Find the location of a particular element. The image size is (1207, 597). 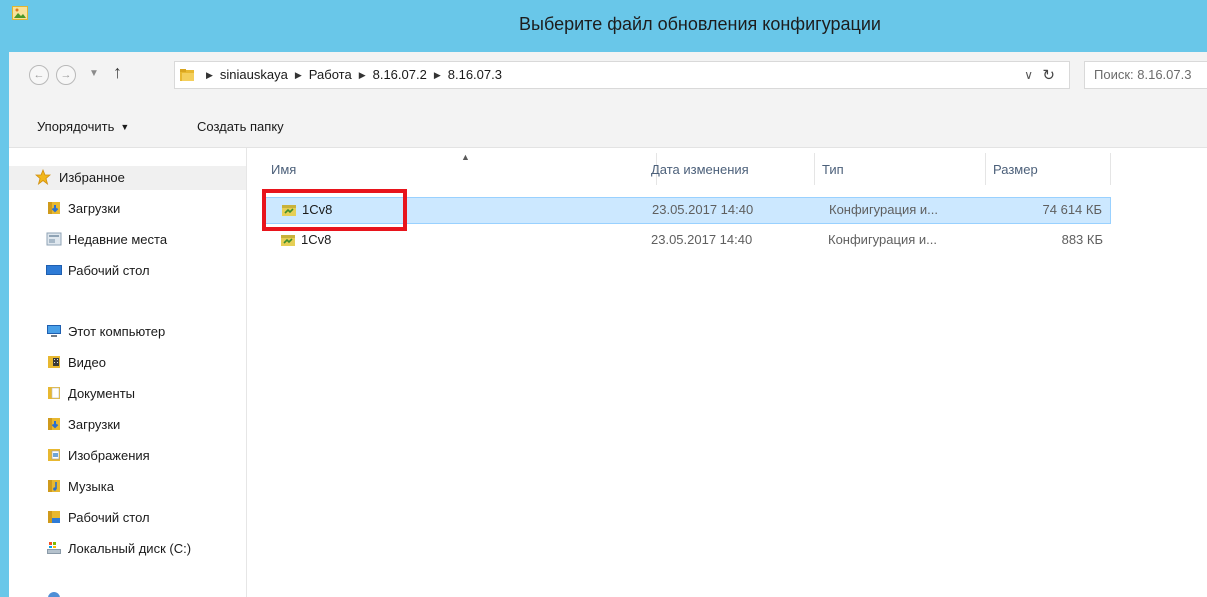

nav-label: Изображения is located at coordinates (109, 455).